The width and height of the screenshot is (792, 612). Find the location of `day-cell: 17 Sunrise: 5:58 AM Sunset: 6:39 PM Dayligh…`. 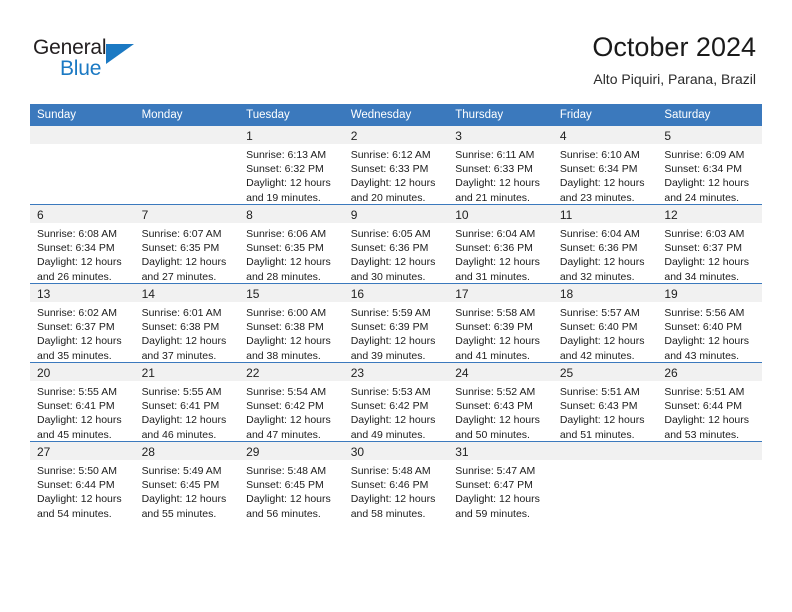

day-cell: 17 Sunrise: 5:58 AM Sunset: 6:39 PM Dayligh… is located at coordinates (500, 323).